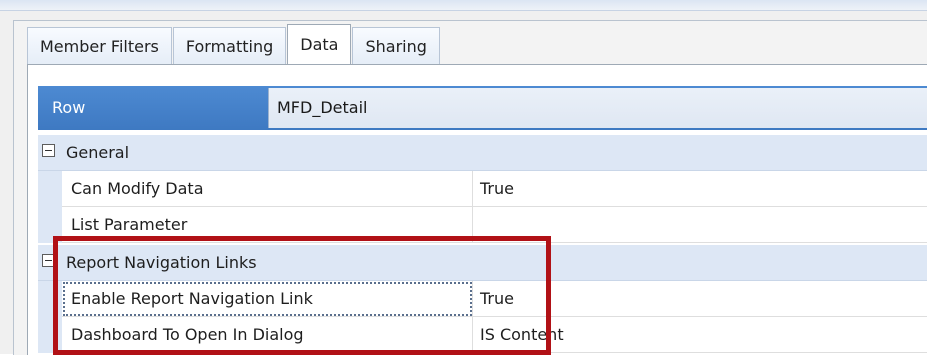  I want to click on property-name-cell: Enable Report Navigation Link, so click(267, 299).